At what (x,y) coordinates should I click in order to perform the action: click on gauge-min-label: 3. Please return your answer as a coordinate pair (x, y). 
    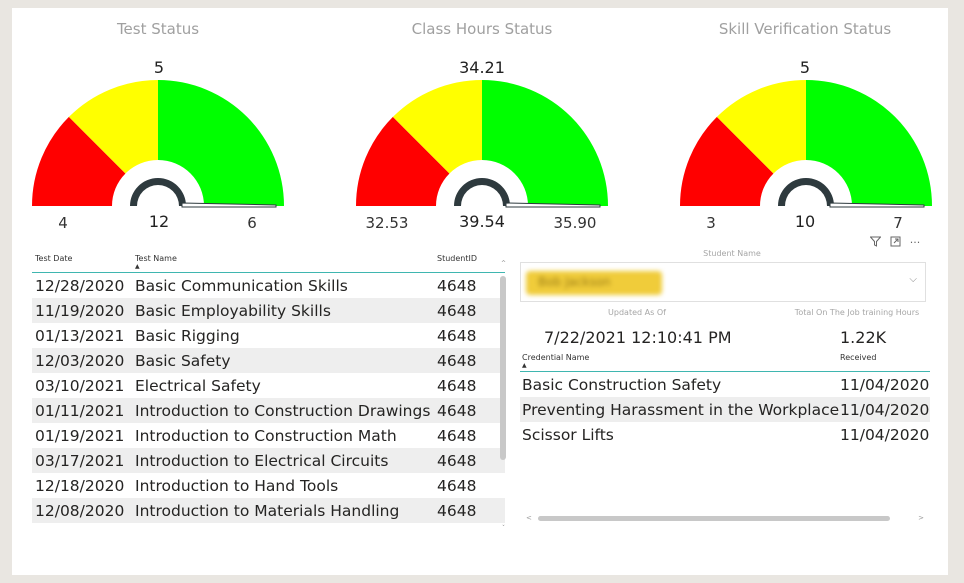
    Looking at the image, I should click on (711, 223).